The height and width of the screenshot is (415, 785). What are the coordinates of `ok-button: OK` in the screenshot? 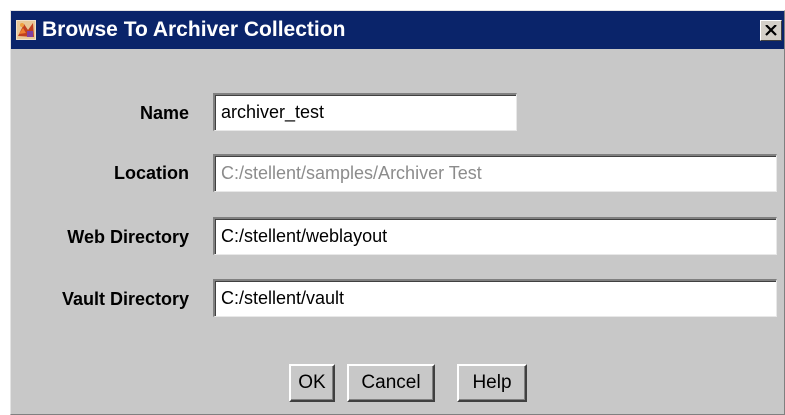 It's located at (312, 383).